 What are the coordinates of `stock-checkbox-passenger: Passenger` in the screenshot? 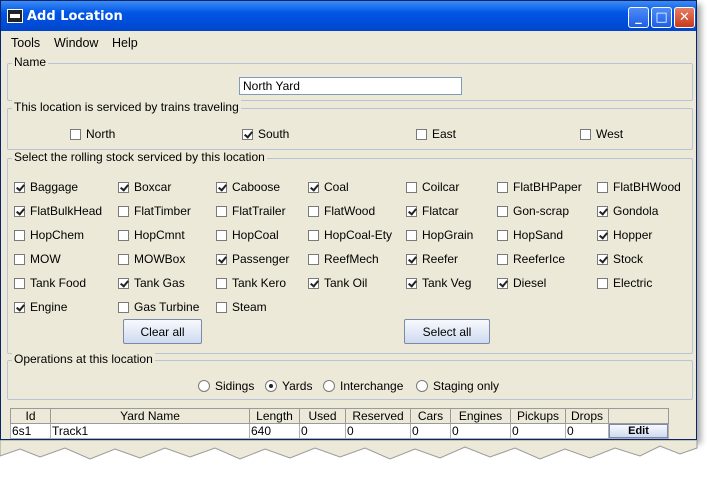 It's located at (252, 259).